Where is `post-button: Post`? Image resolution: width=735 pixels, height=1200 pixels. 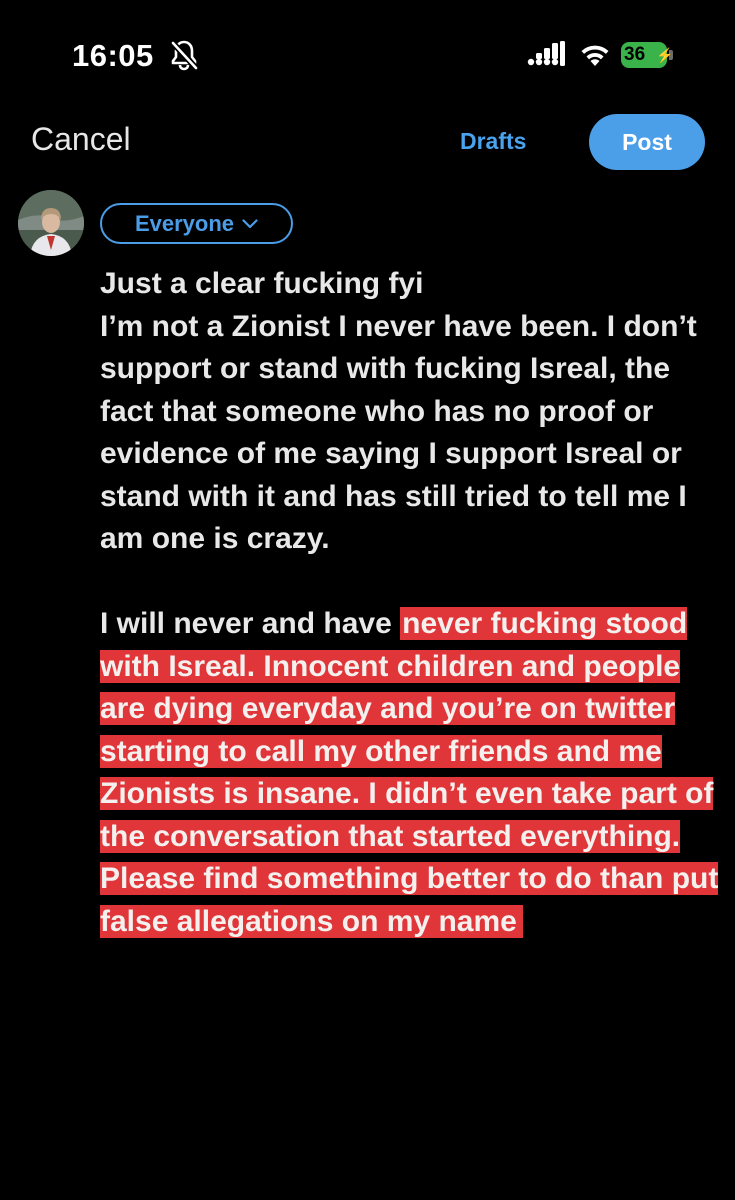
post-button: Post is located at coordinates (647, 142).